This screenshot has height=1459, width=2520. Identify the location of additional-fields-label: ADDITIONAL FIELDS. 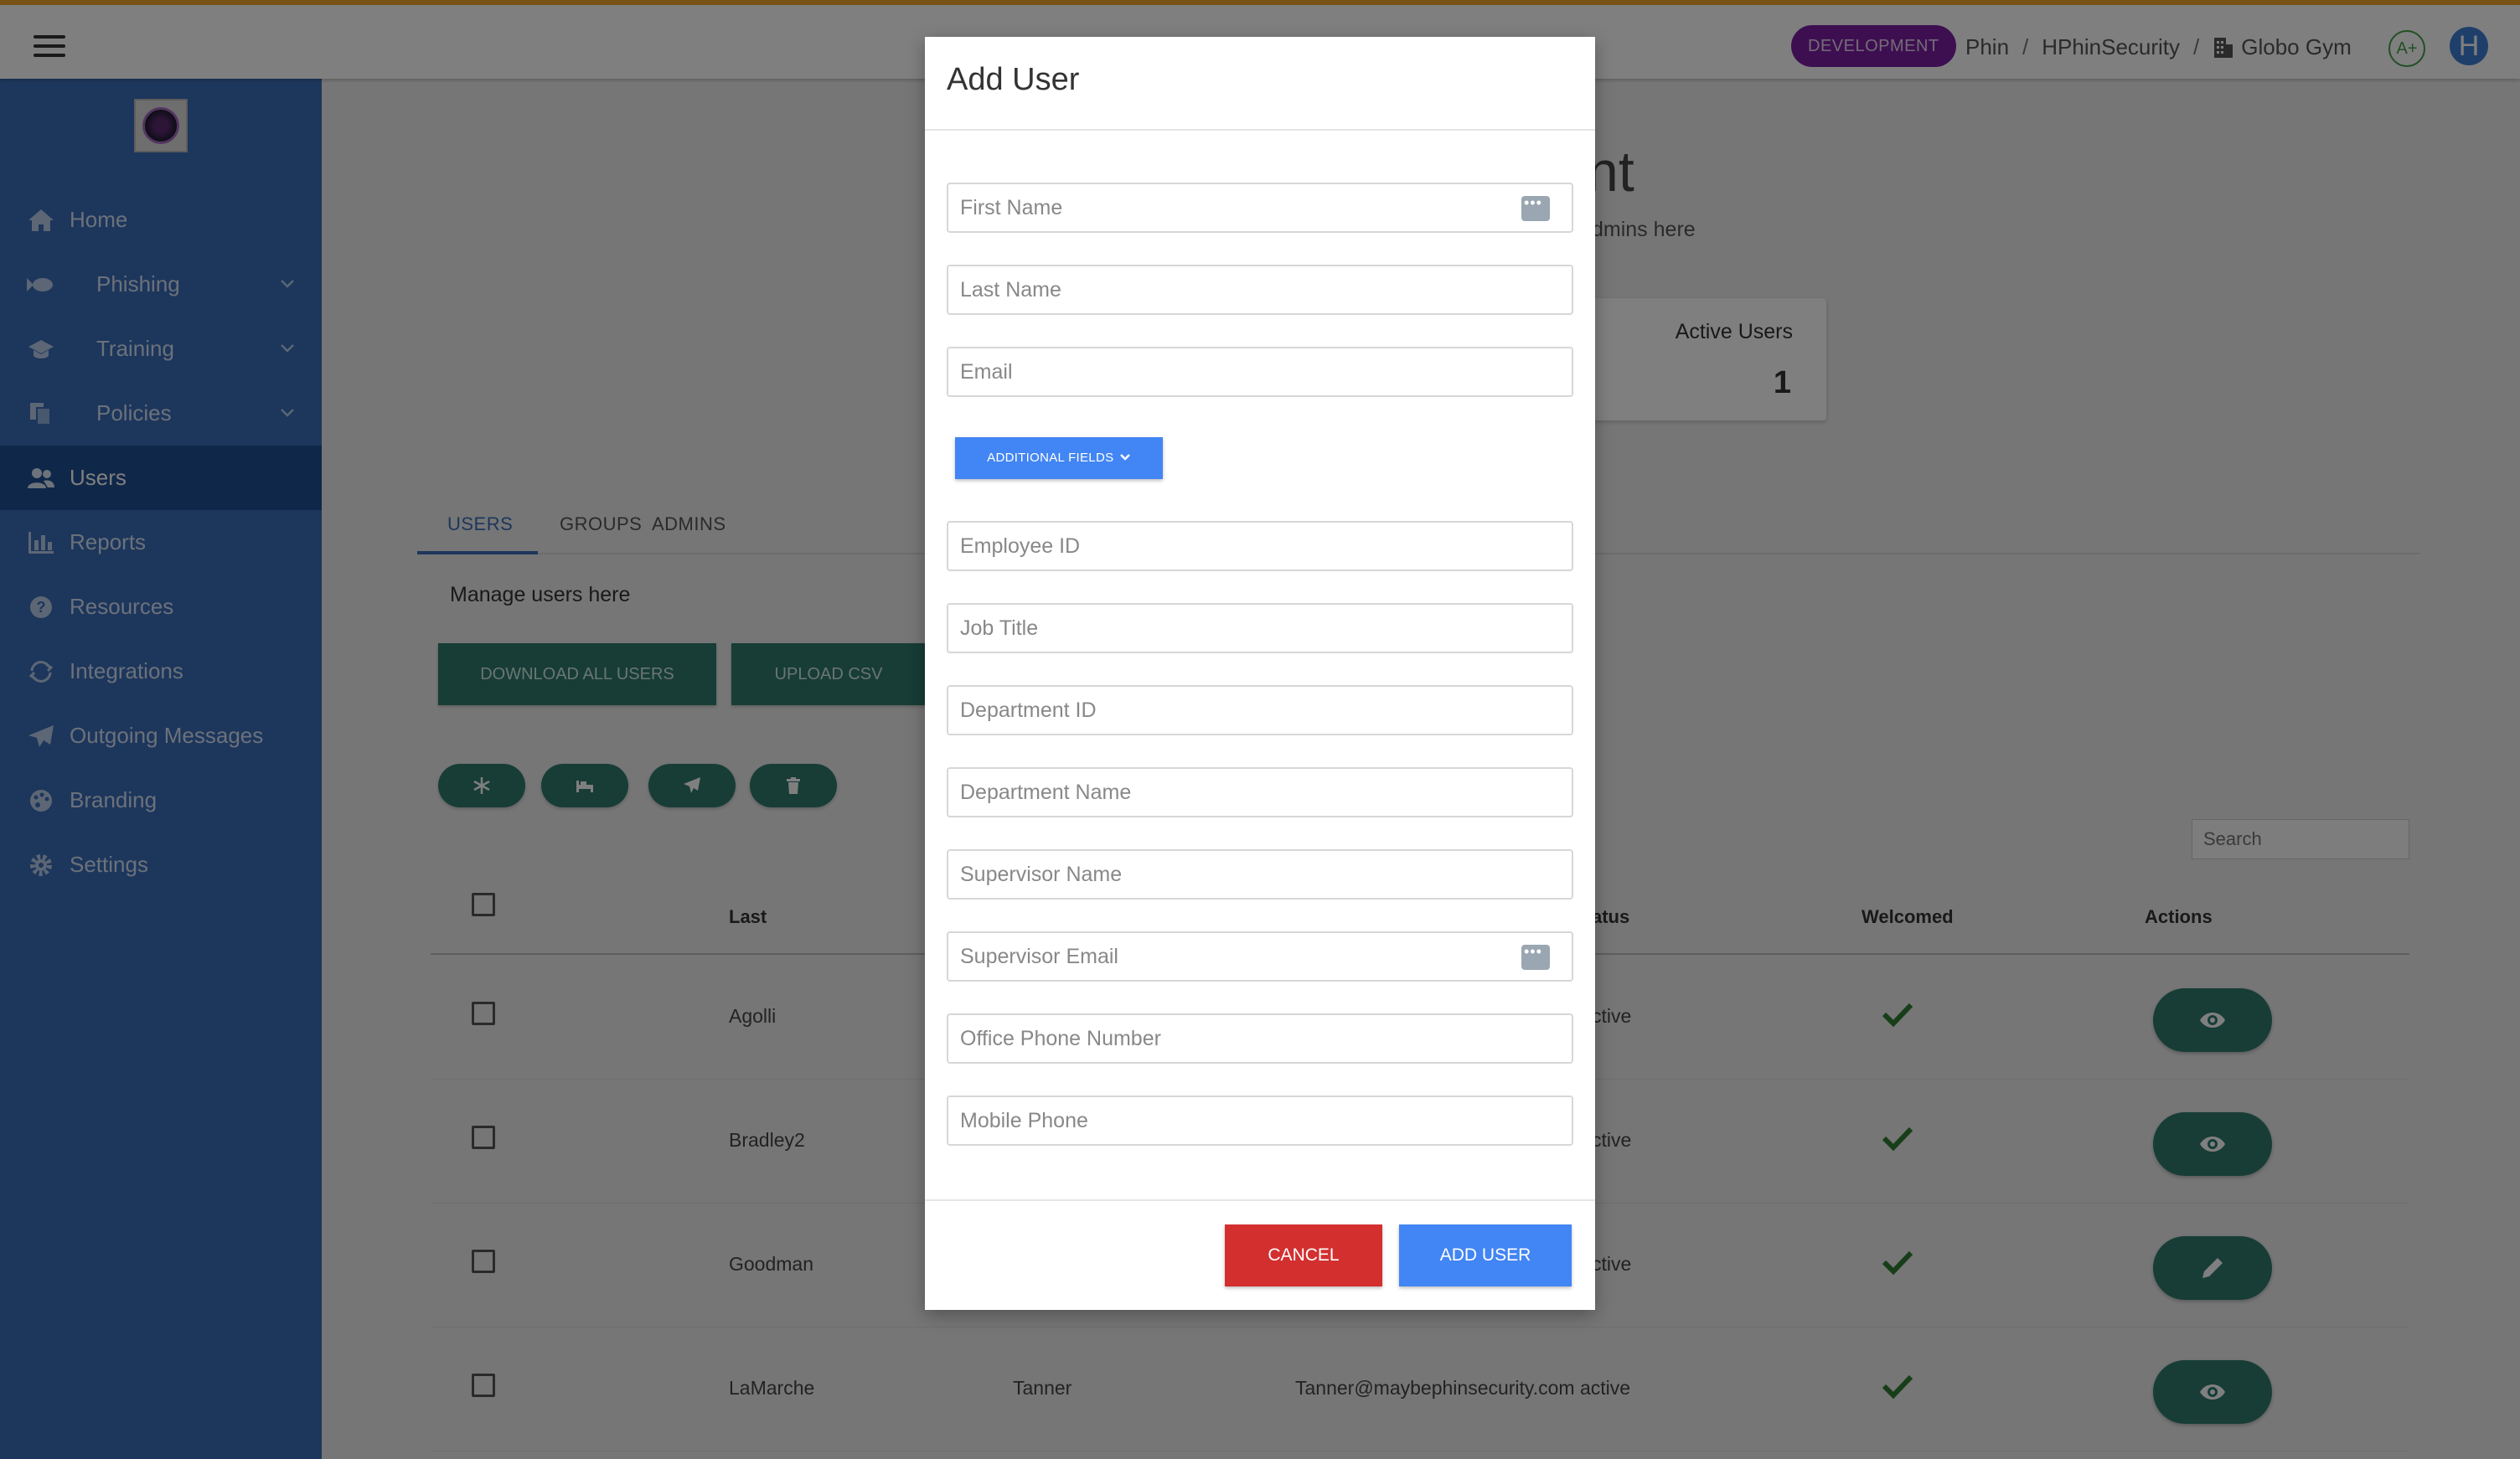
(1050, 458).